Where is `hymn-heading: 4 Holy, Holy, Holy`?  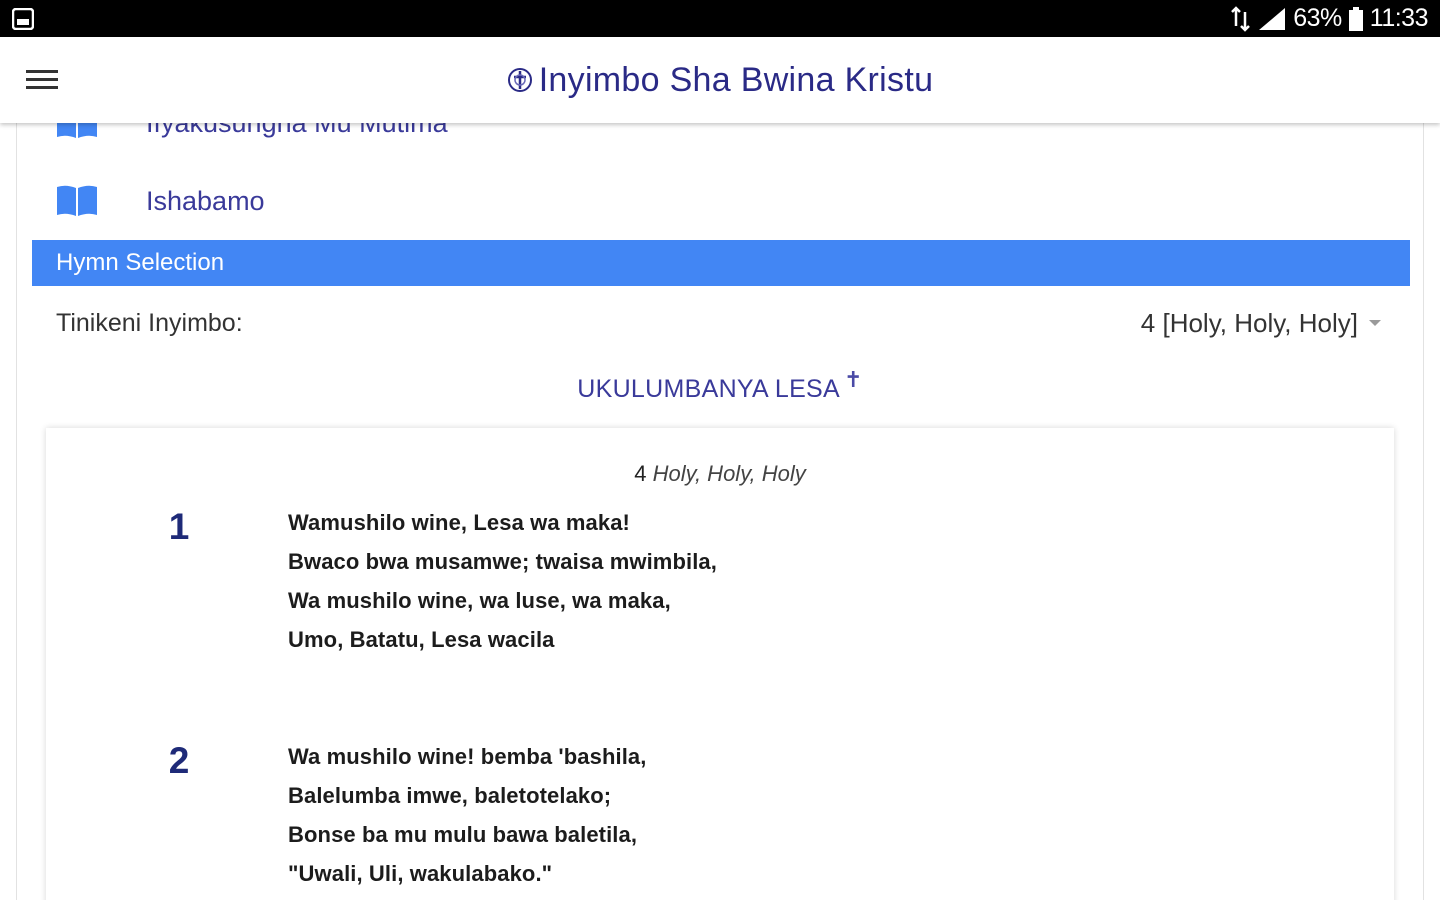
hymn-heading: 4 Holy, Holy, Holy is located at coordinates (720, 474).